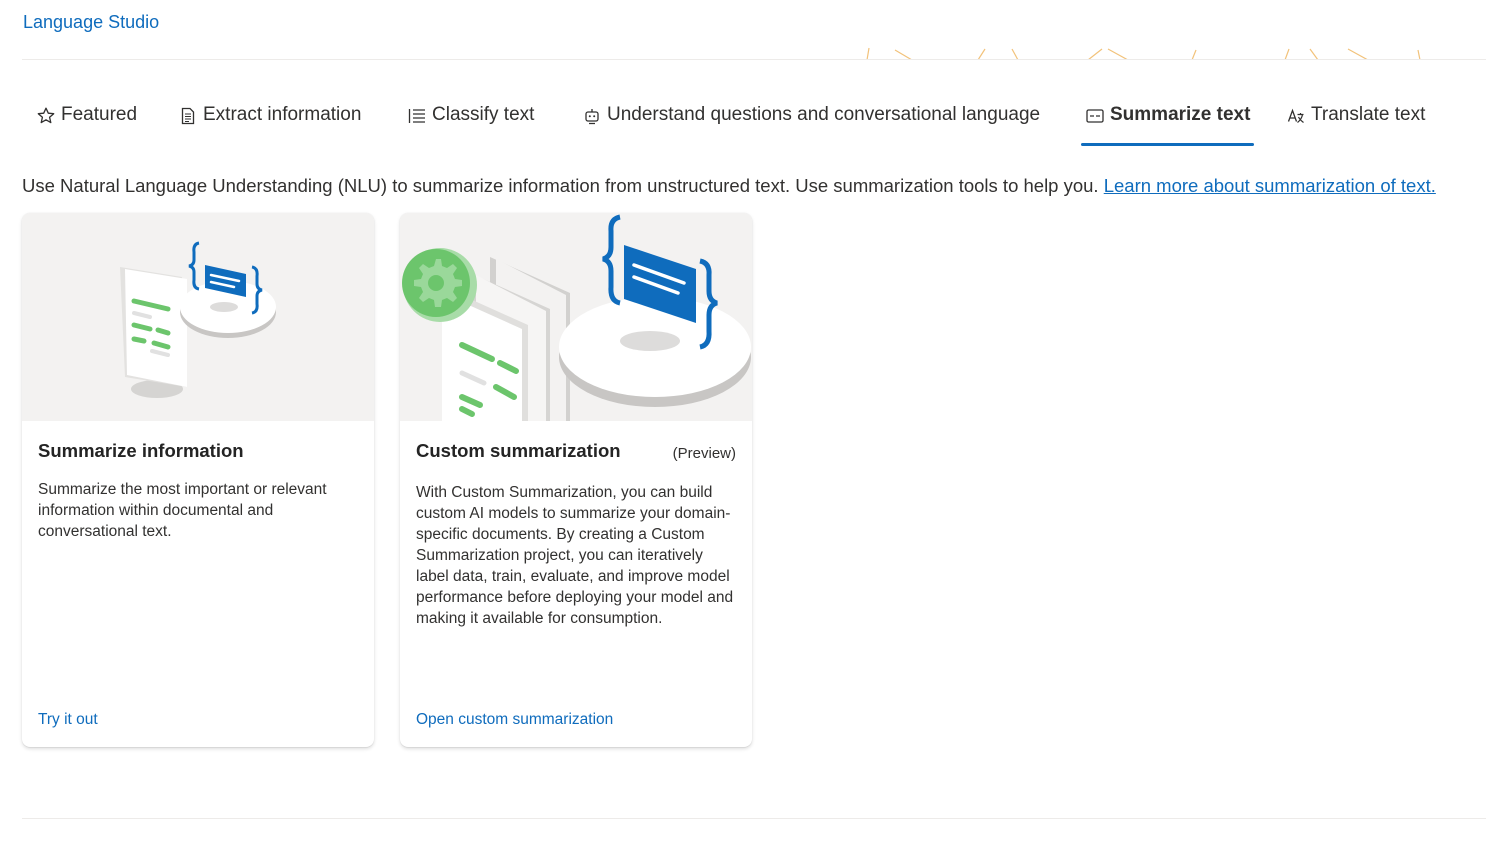 The width and height of the screenshot is (1504, 844). Describe the element at coordinates (46, 115) in the screenshot. I see `star-icon` at that location.